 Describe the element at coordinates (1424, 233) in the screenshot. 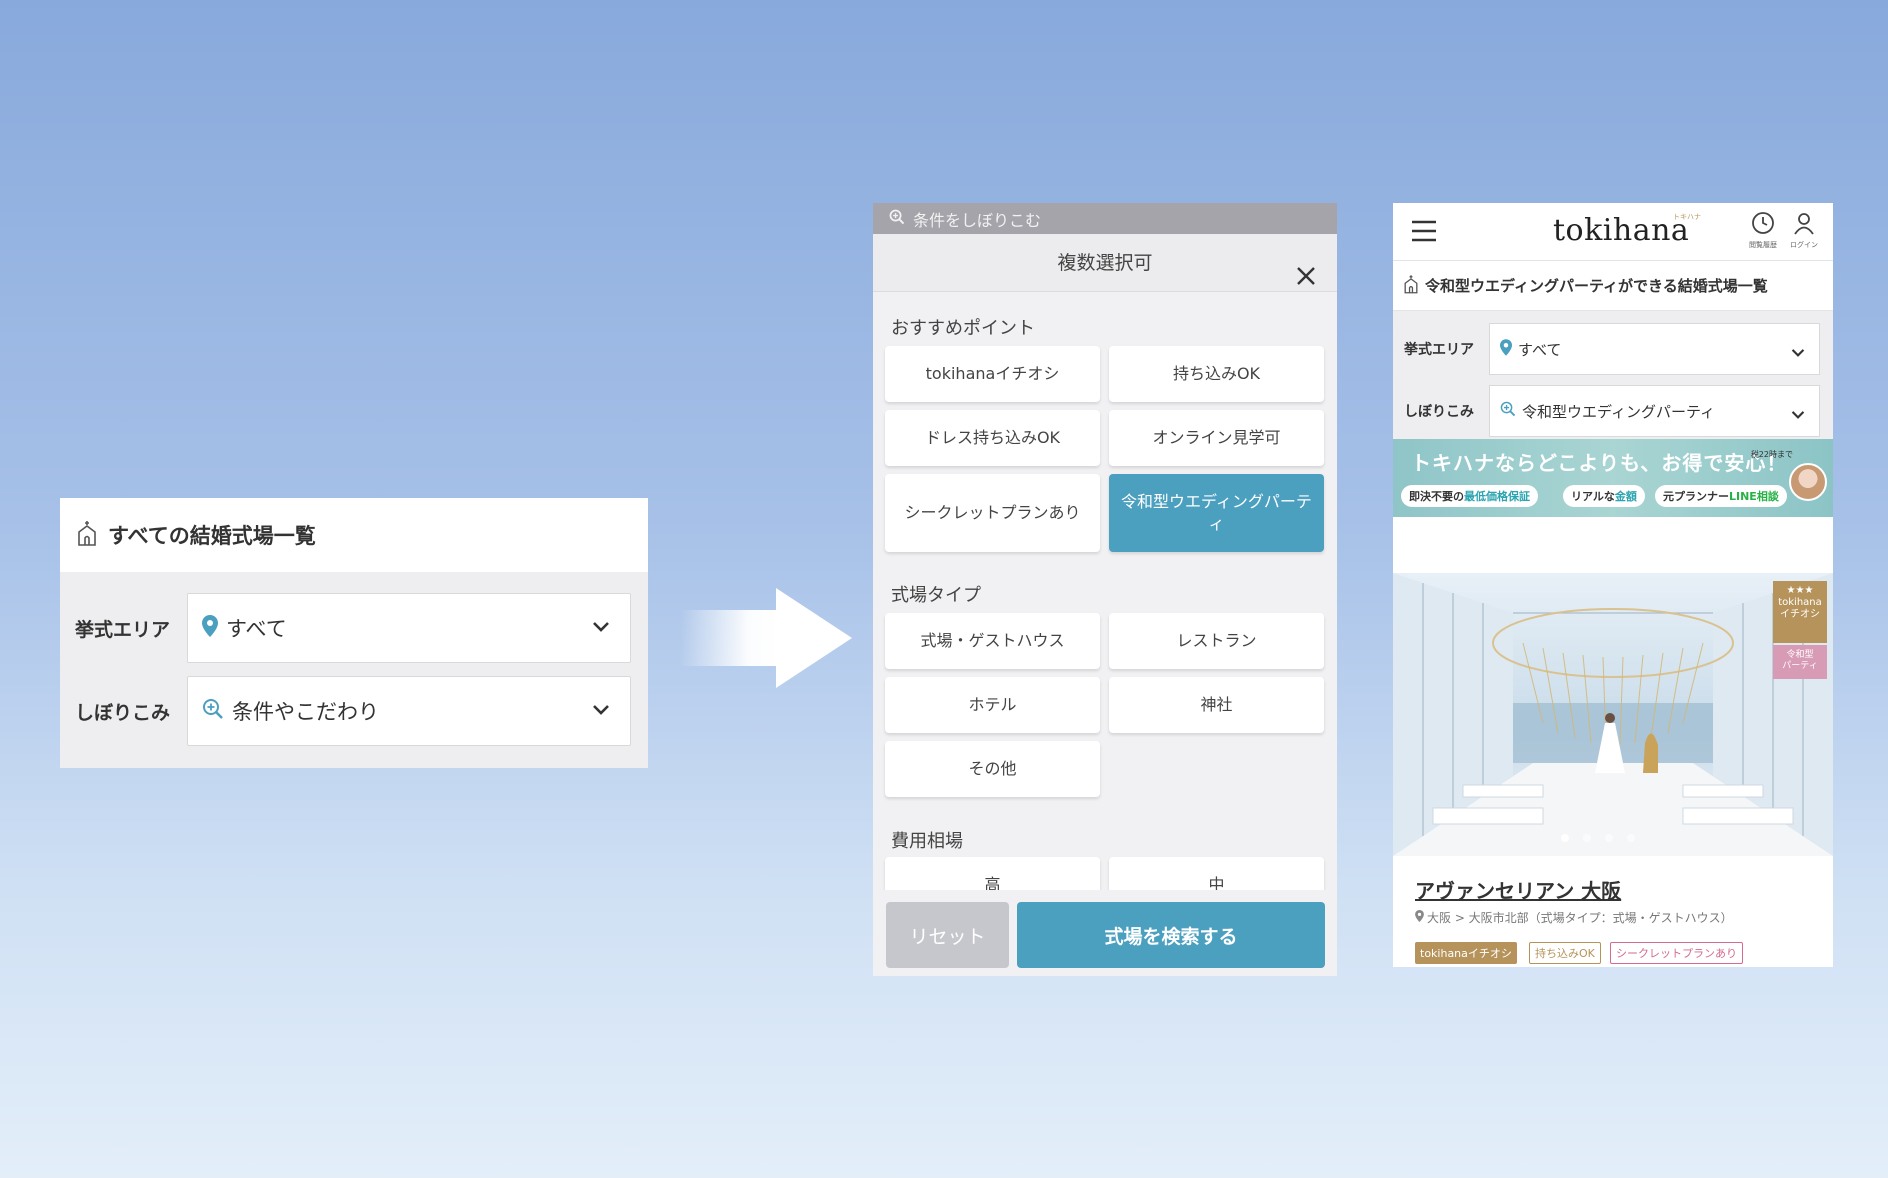

I see `hamburger-menu-icon` at that location.